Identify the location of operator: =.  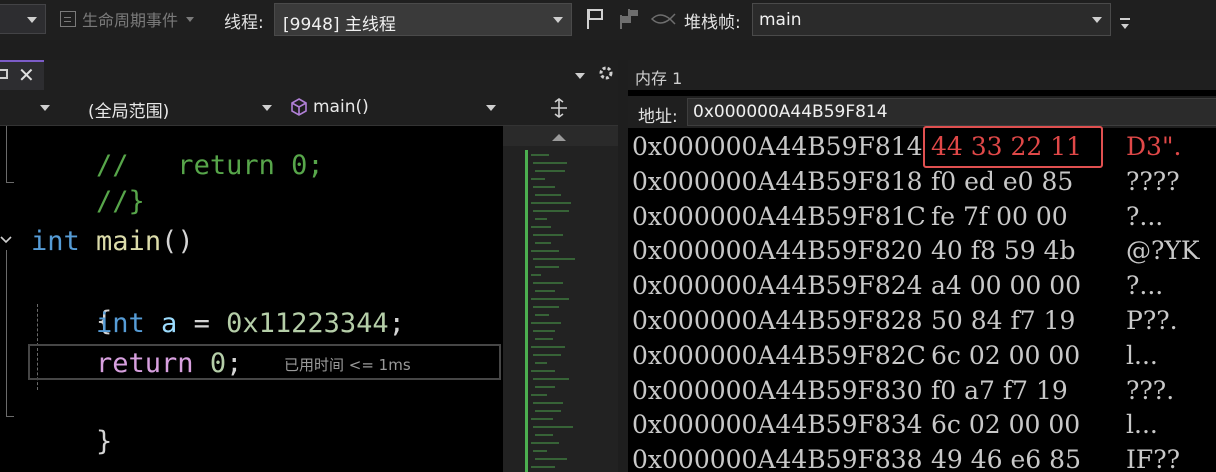
(202, 323).